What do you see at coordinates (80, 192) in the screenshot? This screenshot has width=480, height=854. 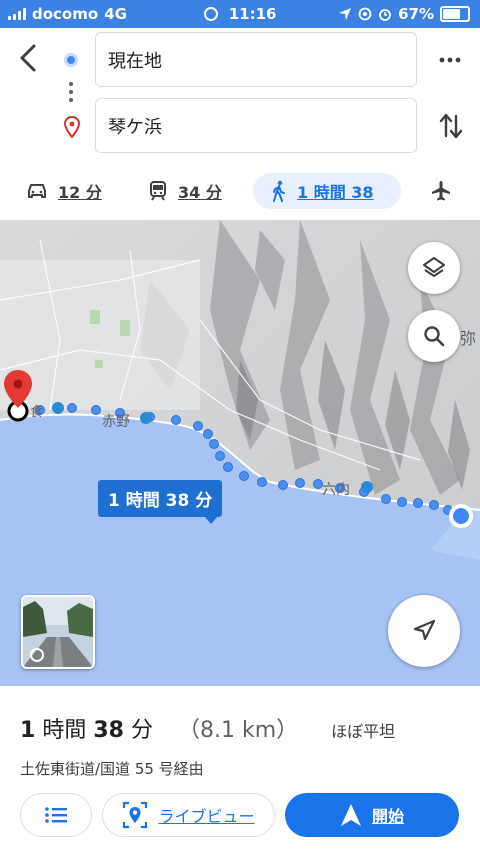 I see `driving-time: 12 分` at bounding box center [80, 192].